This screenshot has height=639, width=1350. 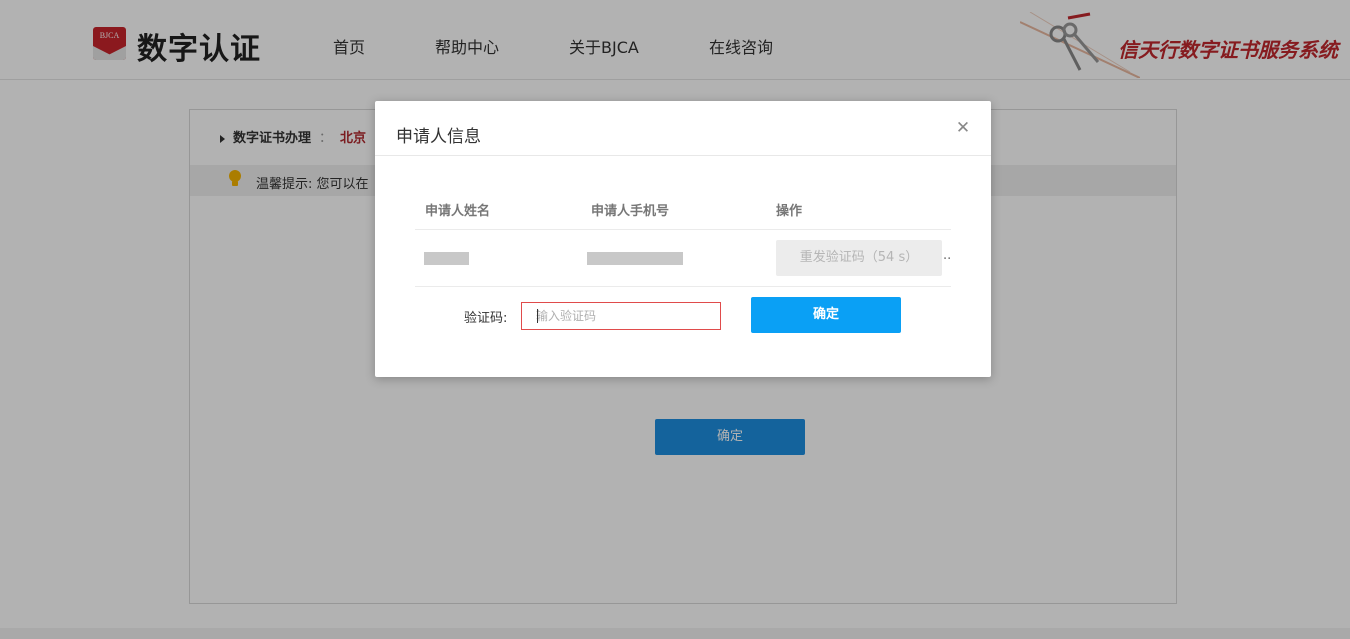 I want to click on modal-confirm-button: 确定, so click(x=826, y=315).